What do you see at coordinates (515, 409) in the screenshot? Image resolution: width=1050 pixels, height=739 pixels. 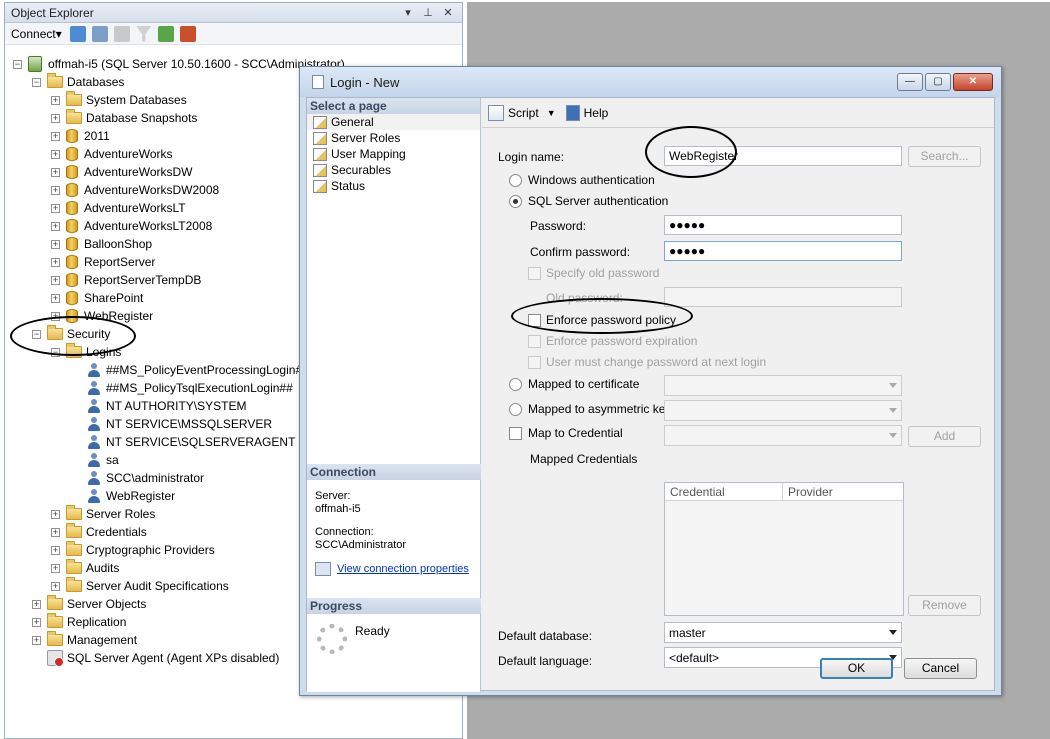 I see `mapped-asymmetric-key-radio` at bounding box center [515, 409].